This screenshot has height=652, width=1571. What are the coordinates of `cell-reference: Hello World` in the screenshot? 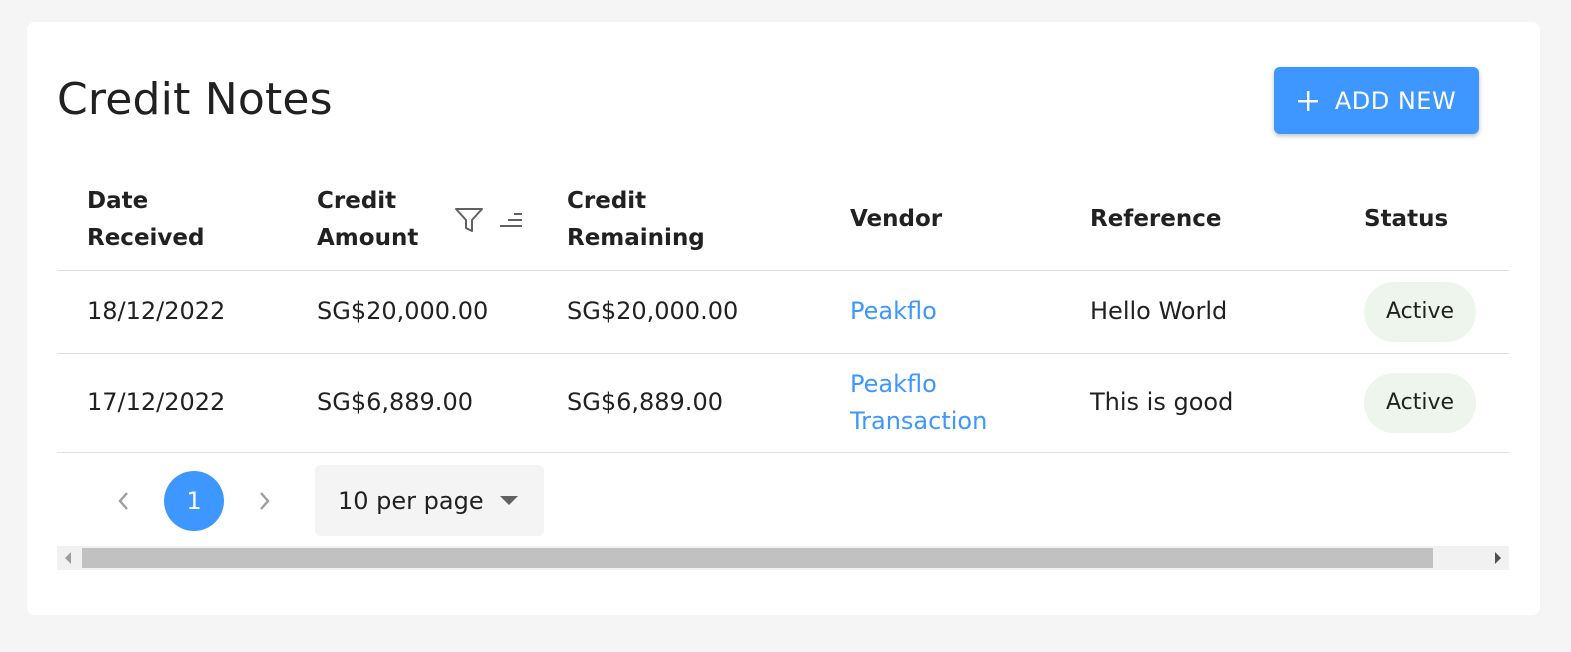 It's located at (1227, 312).